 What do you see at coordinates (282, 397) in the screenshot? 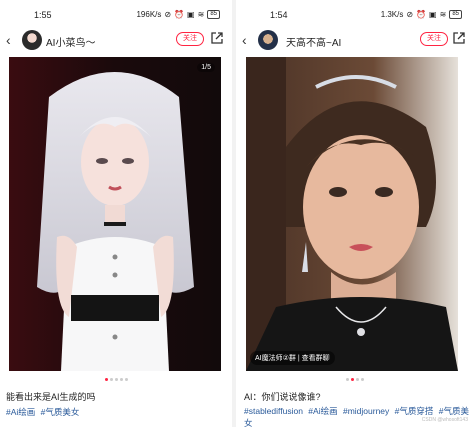
I see `post-caption: AI：你们说说像谁?` at bounding box center [282, 397].